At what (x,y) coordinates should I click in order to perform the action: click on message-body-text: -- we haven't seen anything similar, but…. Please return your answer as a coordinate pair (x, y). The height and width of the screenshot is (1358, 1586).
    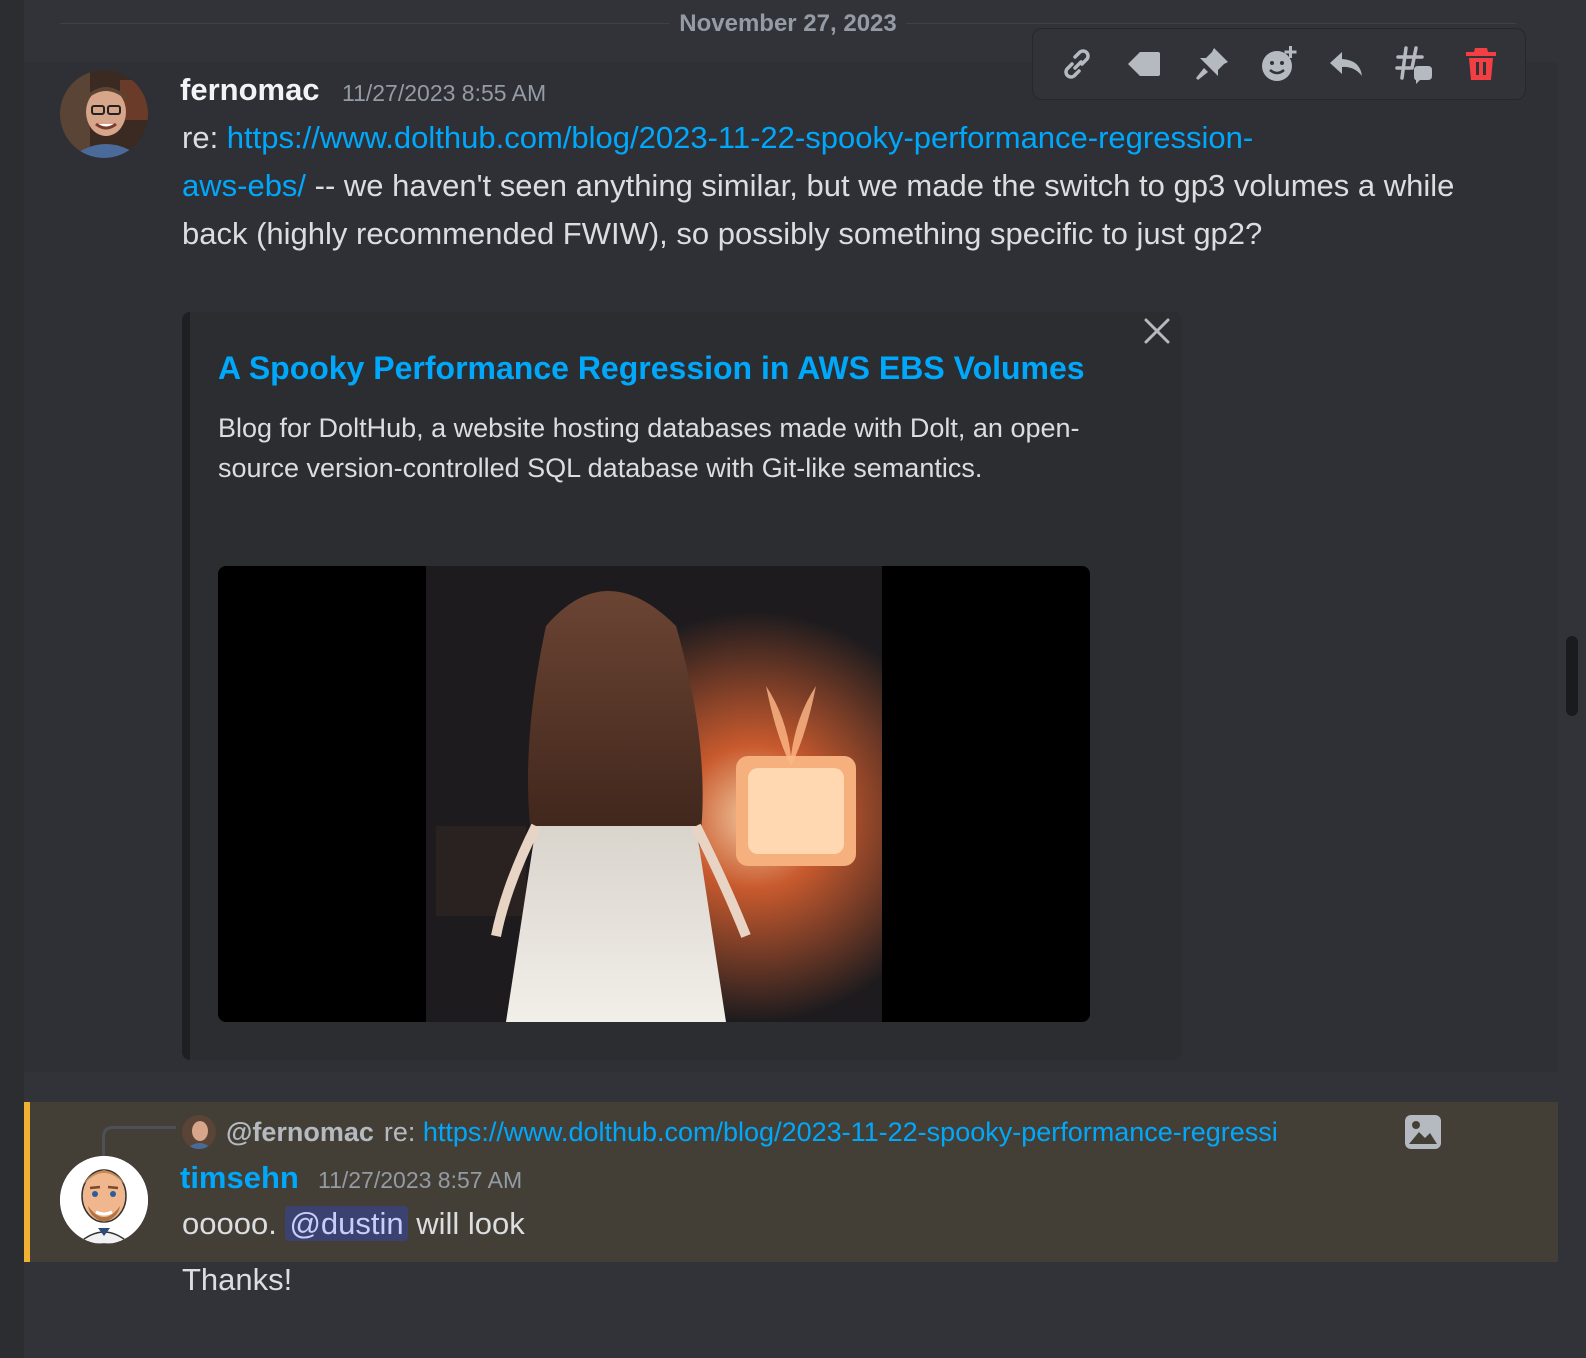
    Looking at the image, I should click on (818, 209).